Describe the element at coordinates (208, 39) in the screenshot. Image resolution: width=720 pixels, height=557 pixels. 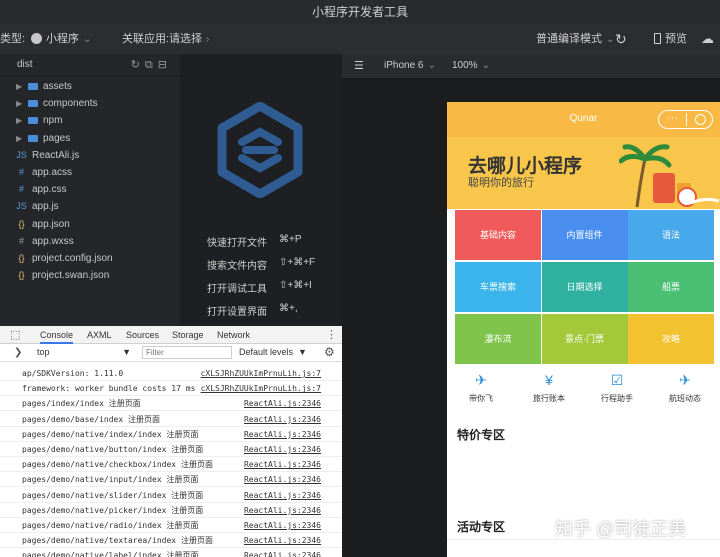
I see `chevron-right-icon: ›` at that location.